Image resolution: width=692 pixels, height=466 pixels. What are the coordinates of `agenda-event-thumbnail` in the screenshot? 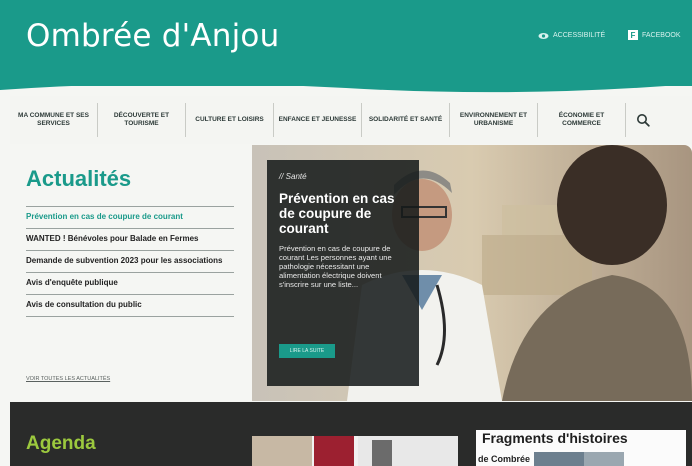 It's located at (355, 451).